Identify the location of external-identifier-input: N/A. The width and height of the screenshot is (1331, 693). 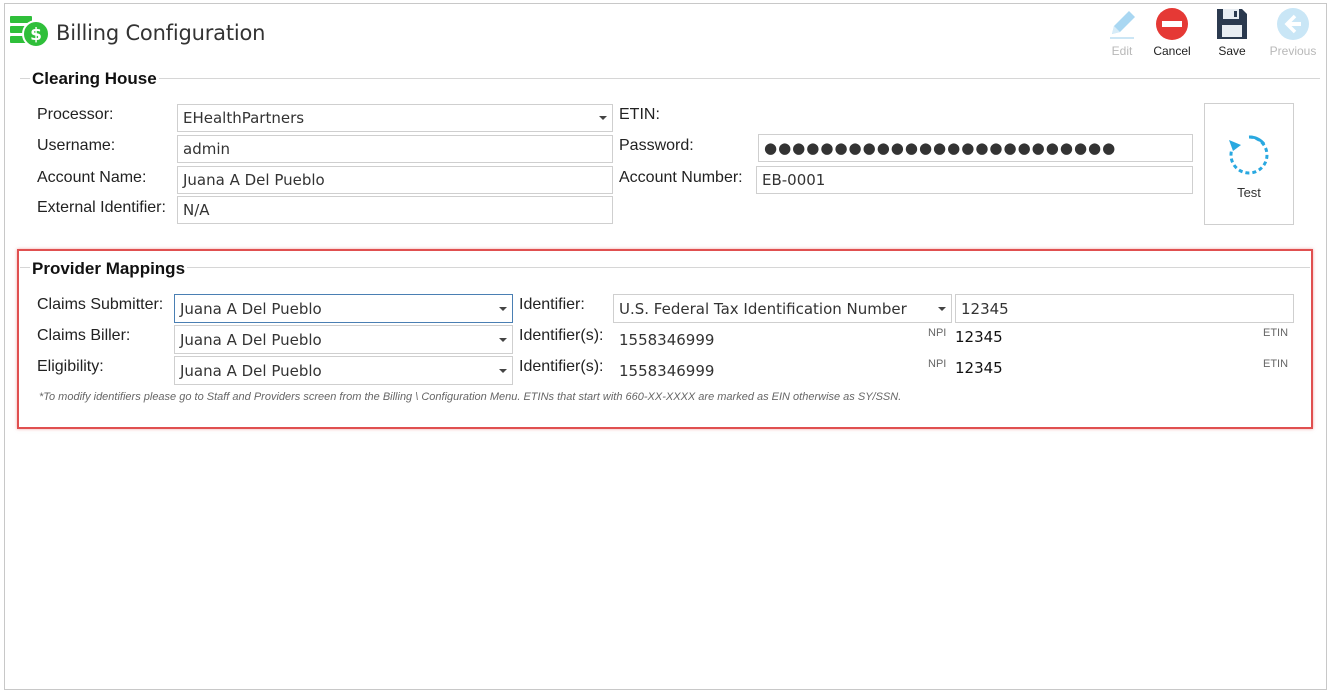
(395, 210).